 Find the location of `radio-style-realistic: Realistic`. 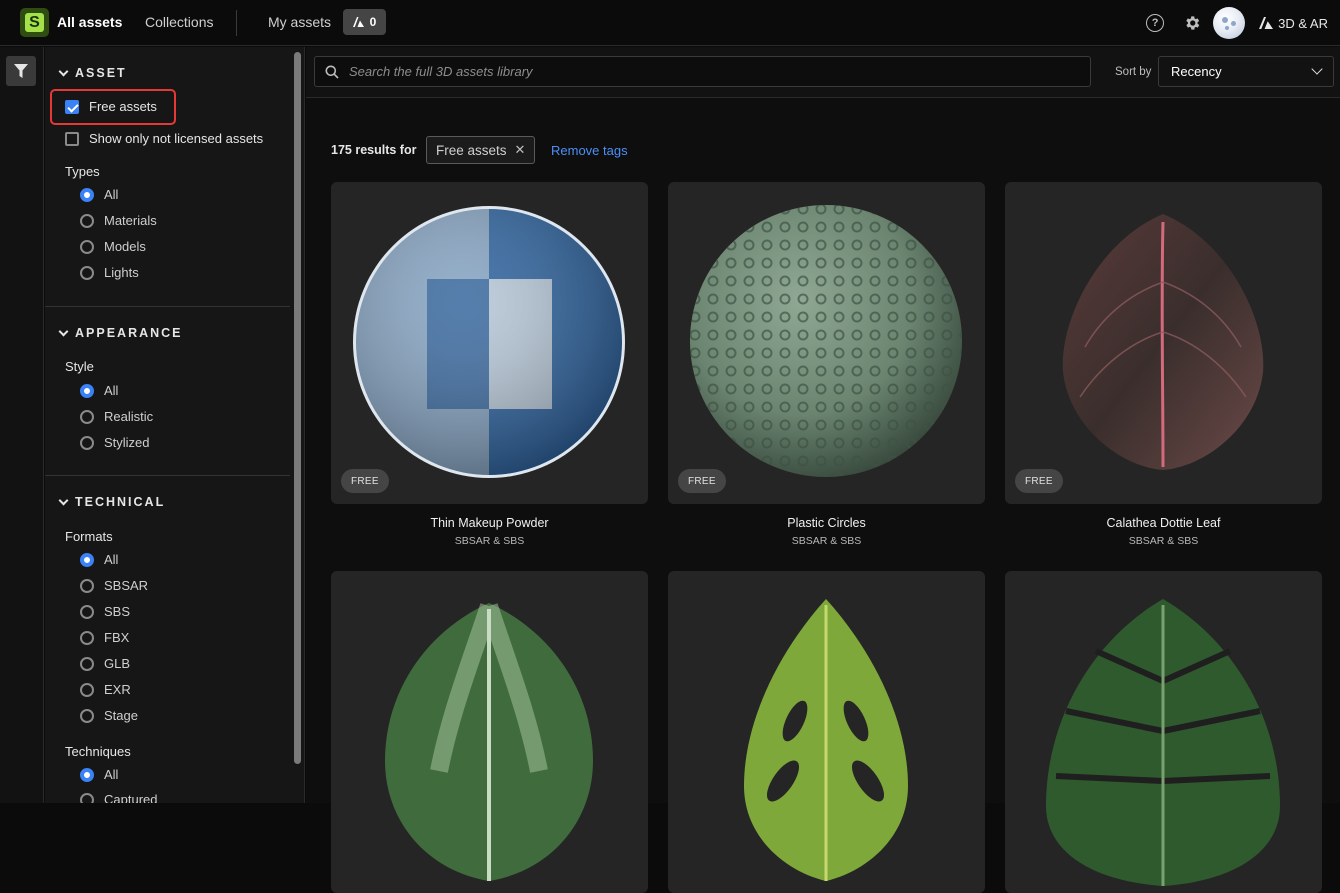

radio-style-realistic: Realistic is located at coordinates (116, 416).